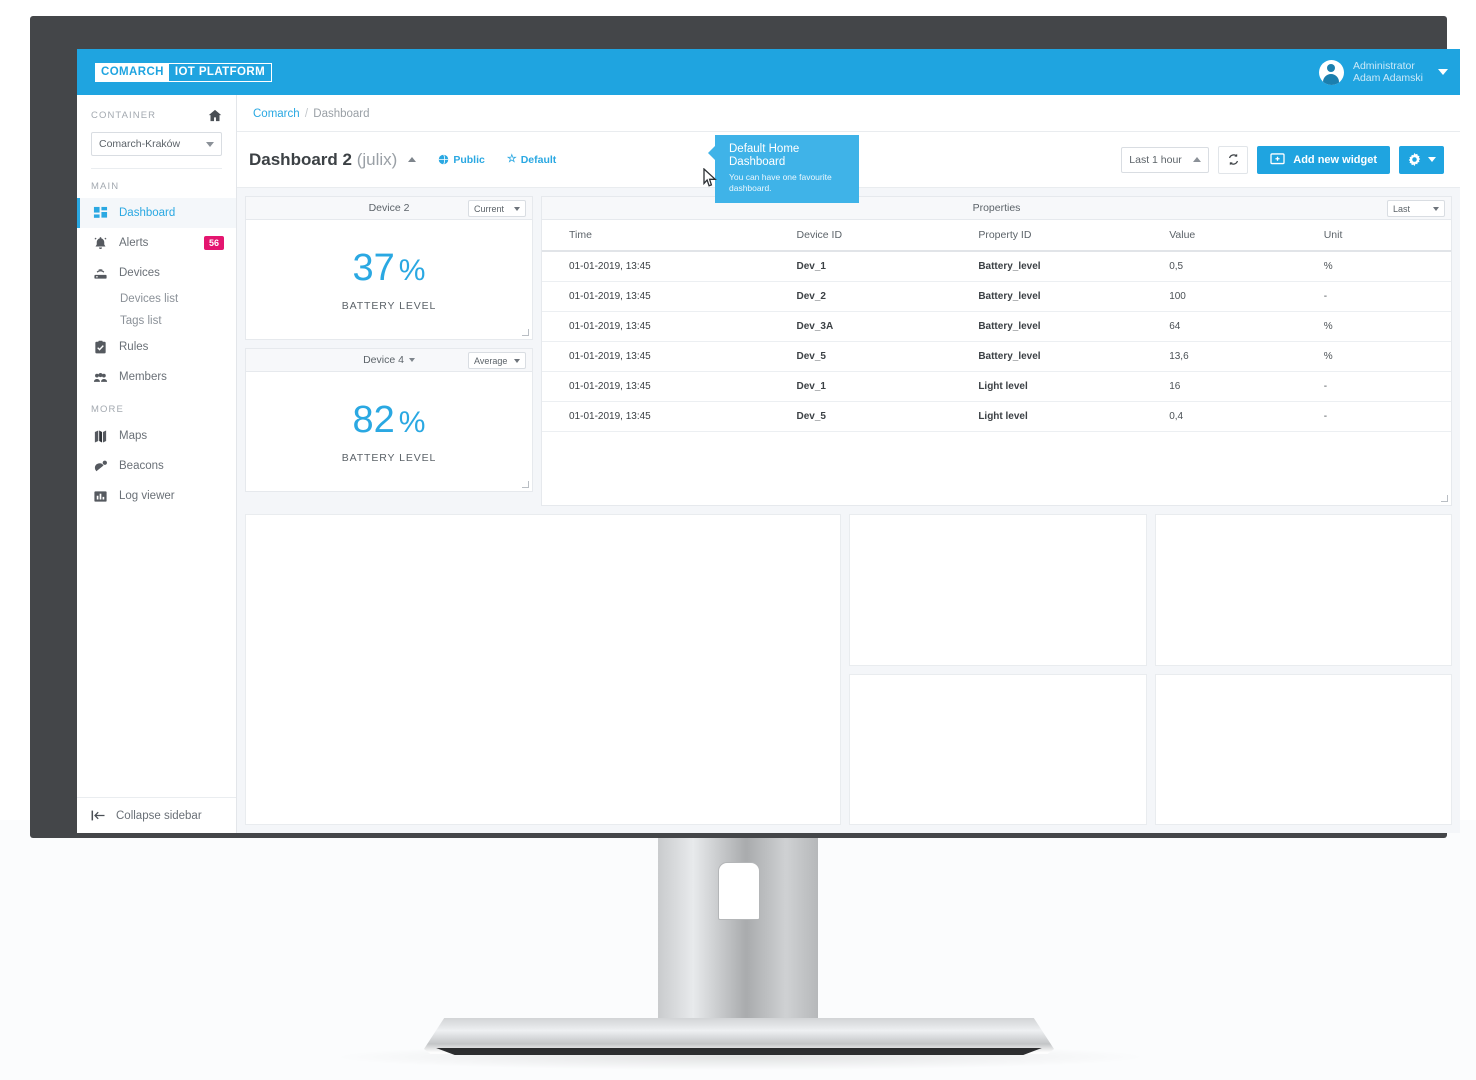 This screenshot has height=1080, width=1476. Describe the element at coordinates (669, 236) in the screenshot. I see `col-header-time: Time` at that location.